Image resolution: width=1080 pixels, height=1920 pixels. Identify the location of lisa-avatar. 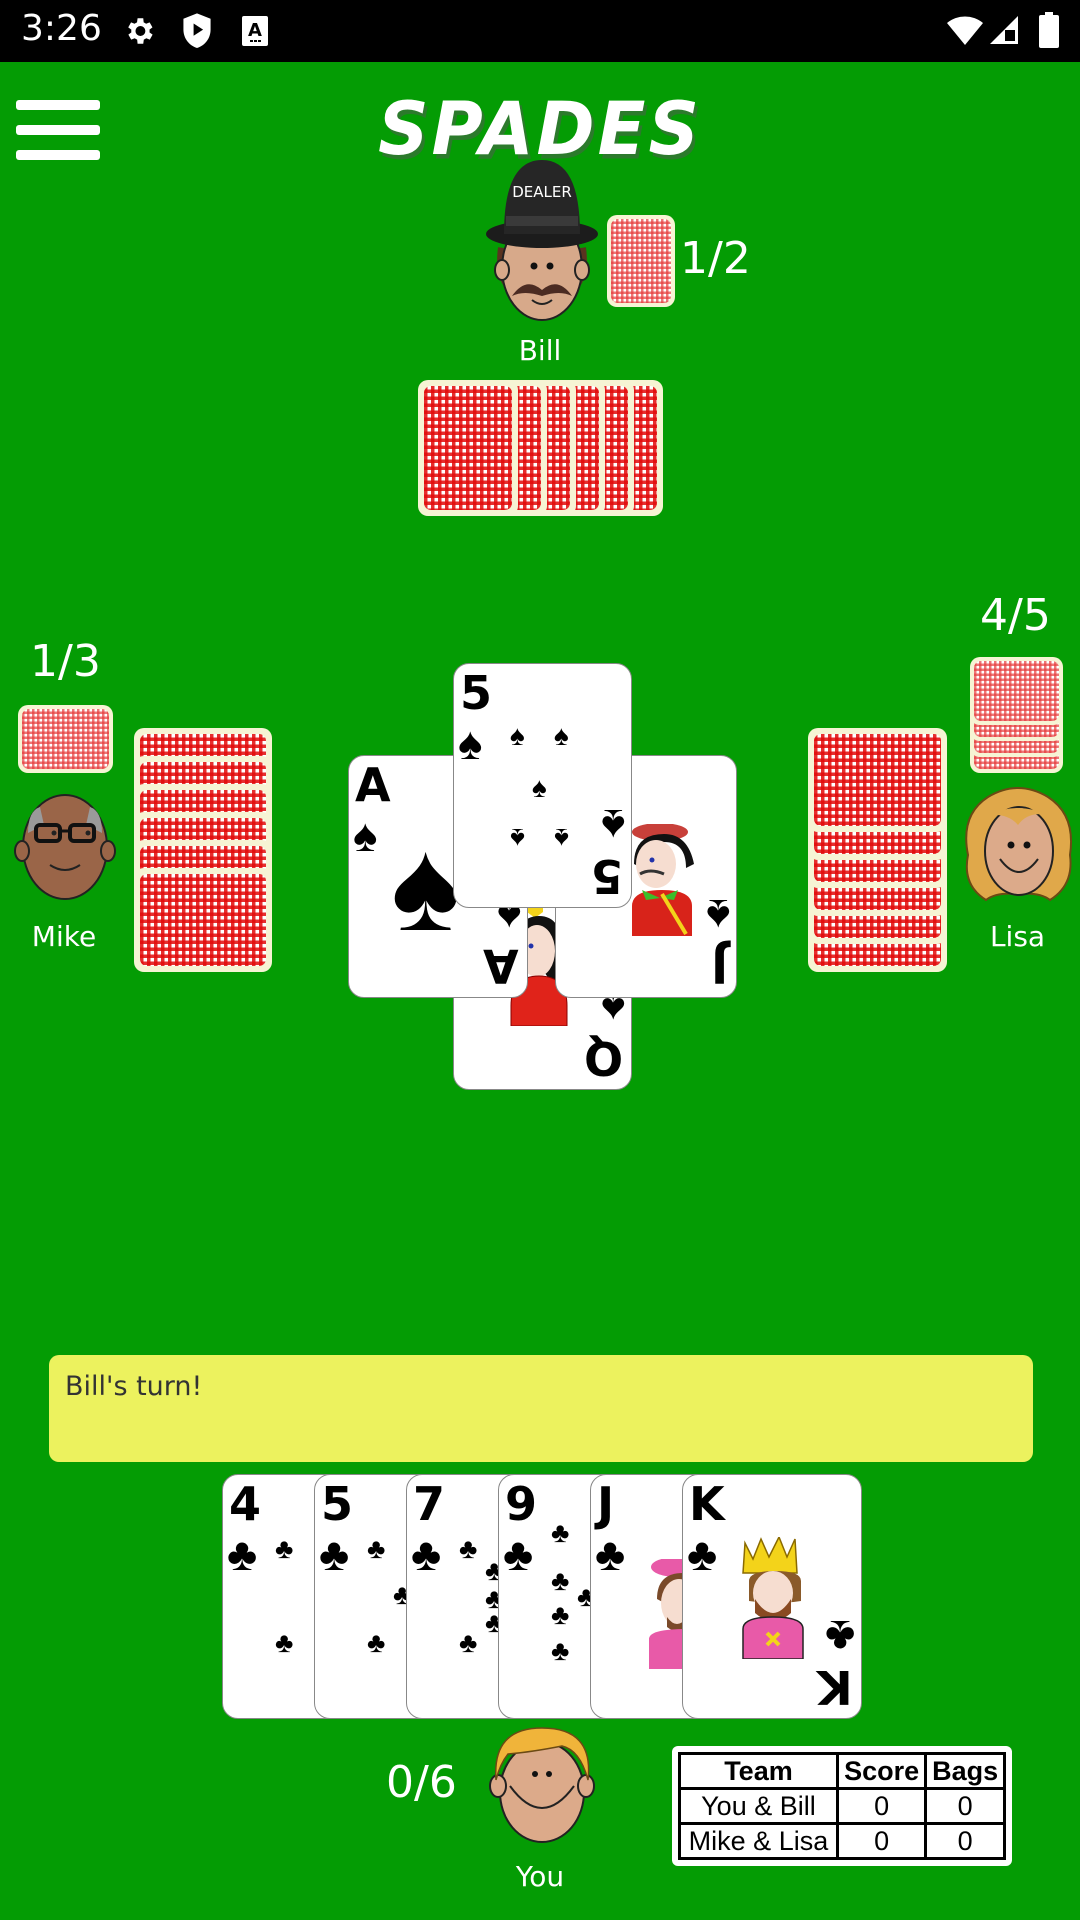
(1018, 844).